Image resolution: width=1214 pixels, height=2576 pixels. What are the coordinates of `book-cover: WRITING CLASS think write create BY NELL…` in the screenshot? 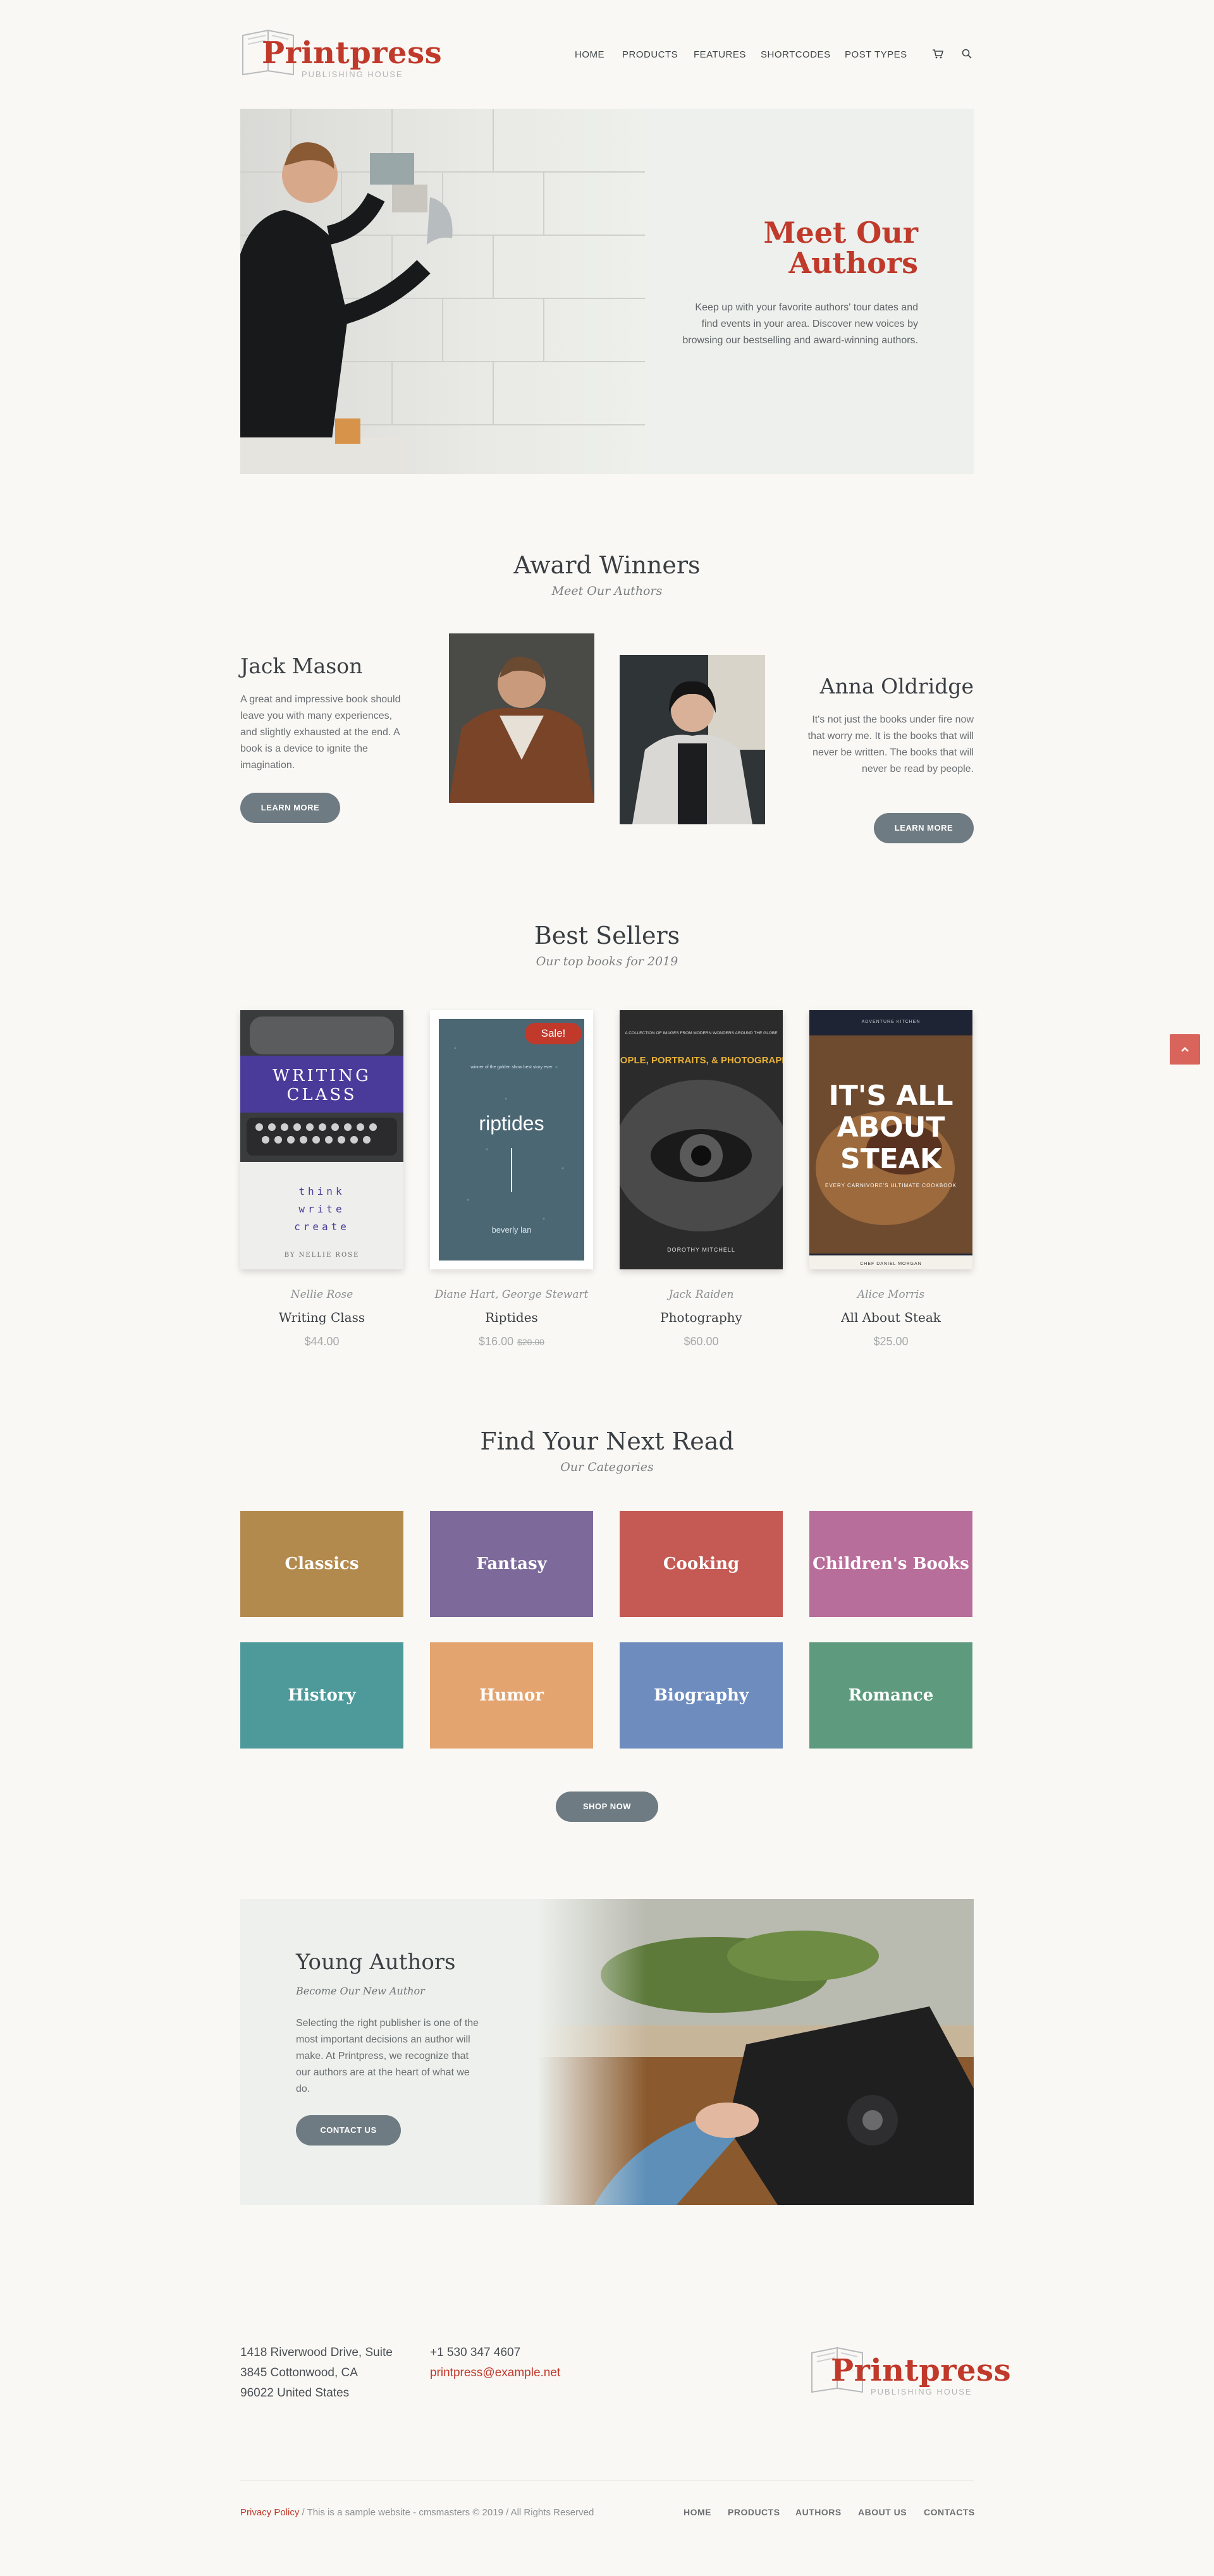 It's located at (321, 1139).